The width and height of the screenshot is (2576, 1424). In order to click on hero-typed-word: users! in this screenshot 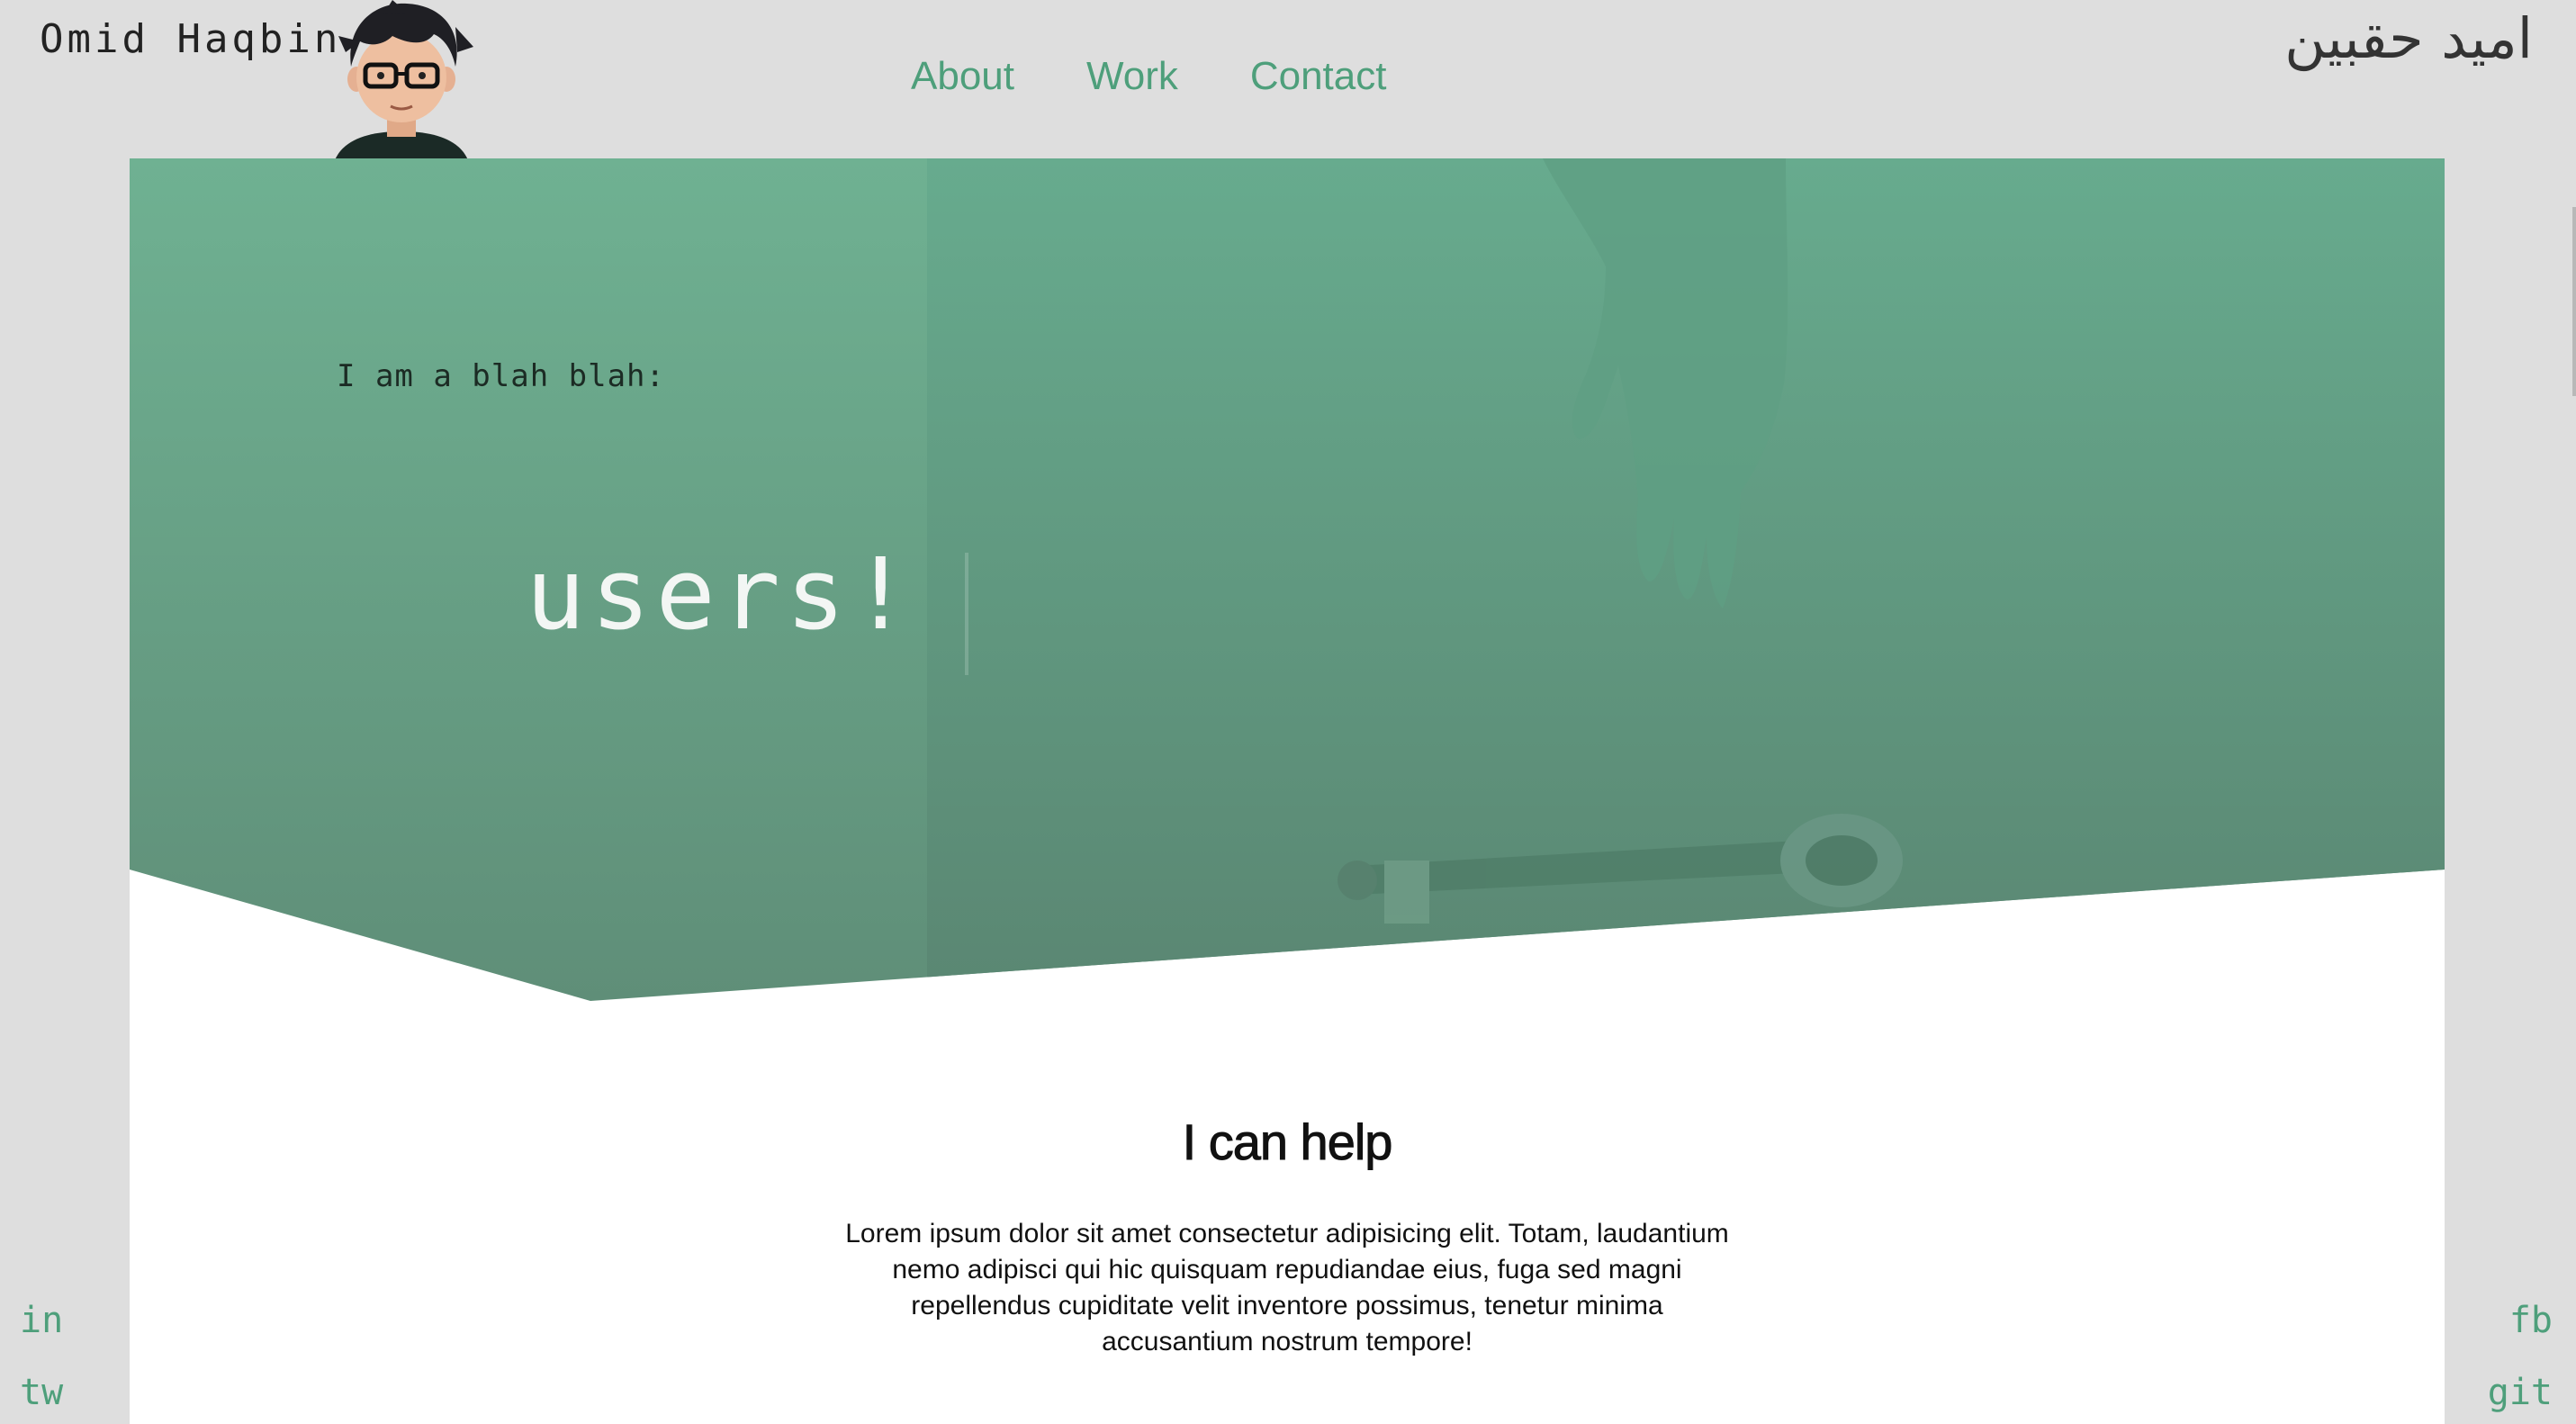, I will do `click(721, 594)`.